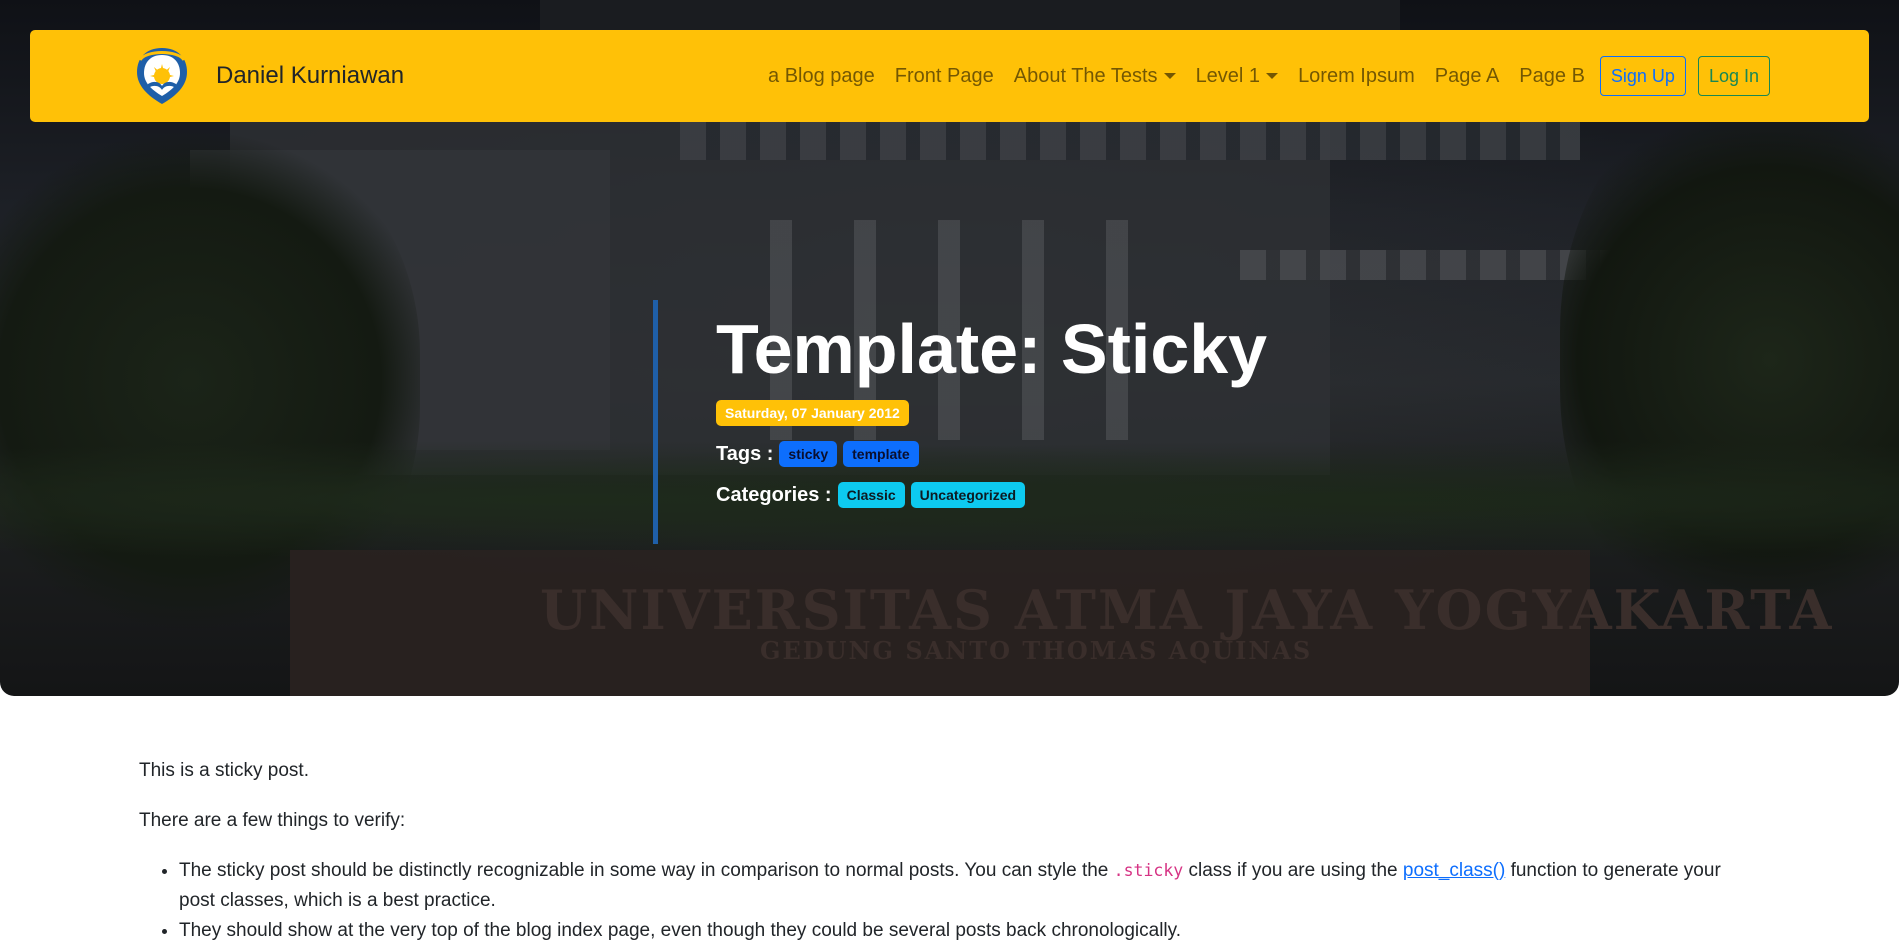 The width and height of the screenshot is (1899, 952). I want to click on nav-link-blog-page: a Blog page, so click(821, 76).